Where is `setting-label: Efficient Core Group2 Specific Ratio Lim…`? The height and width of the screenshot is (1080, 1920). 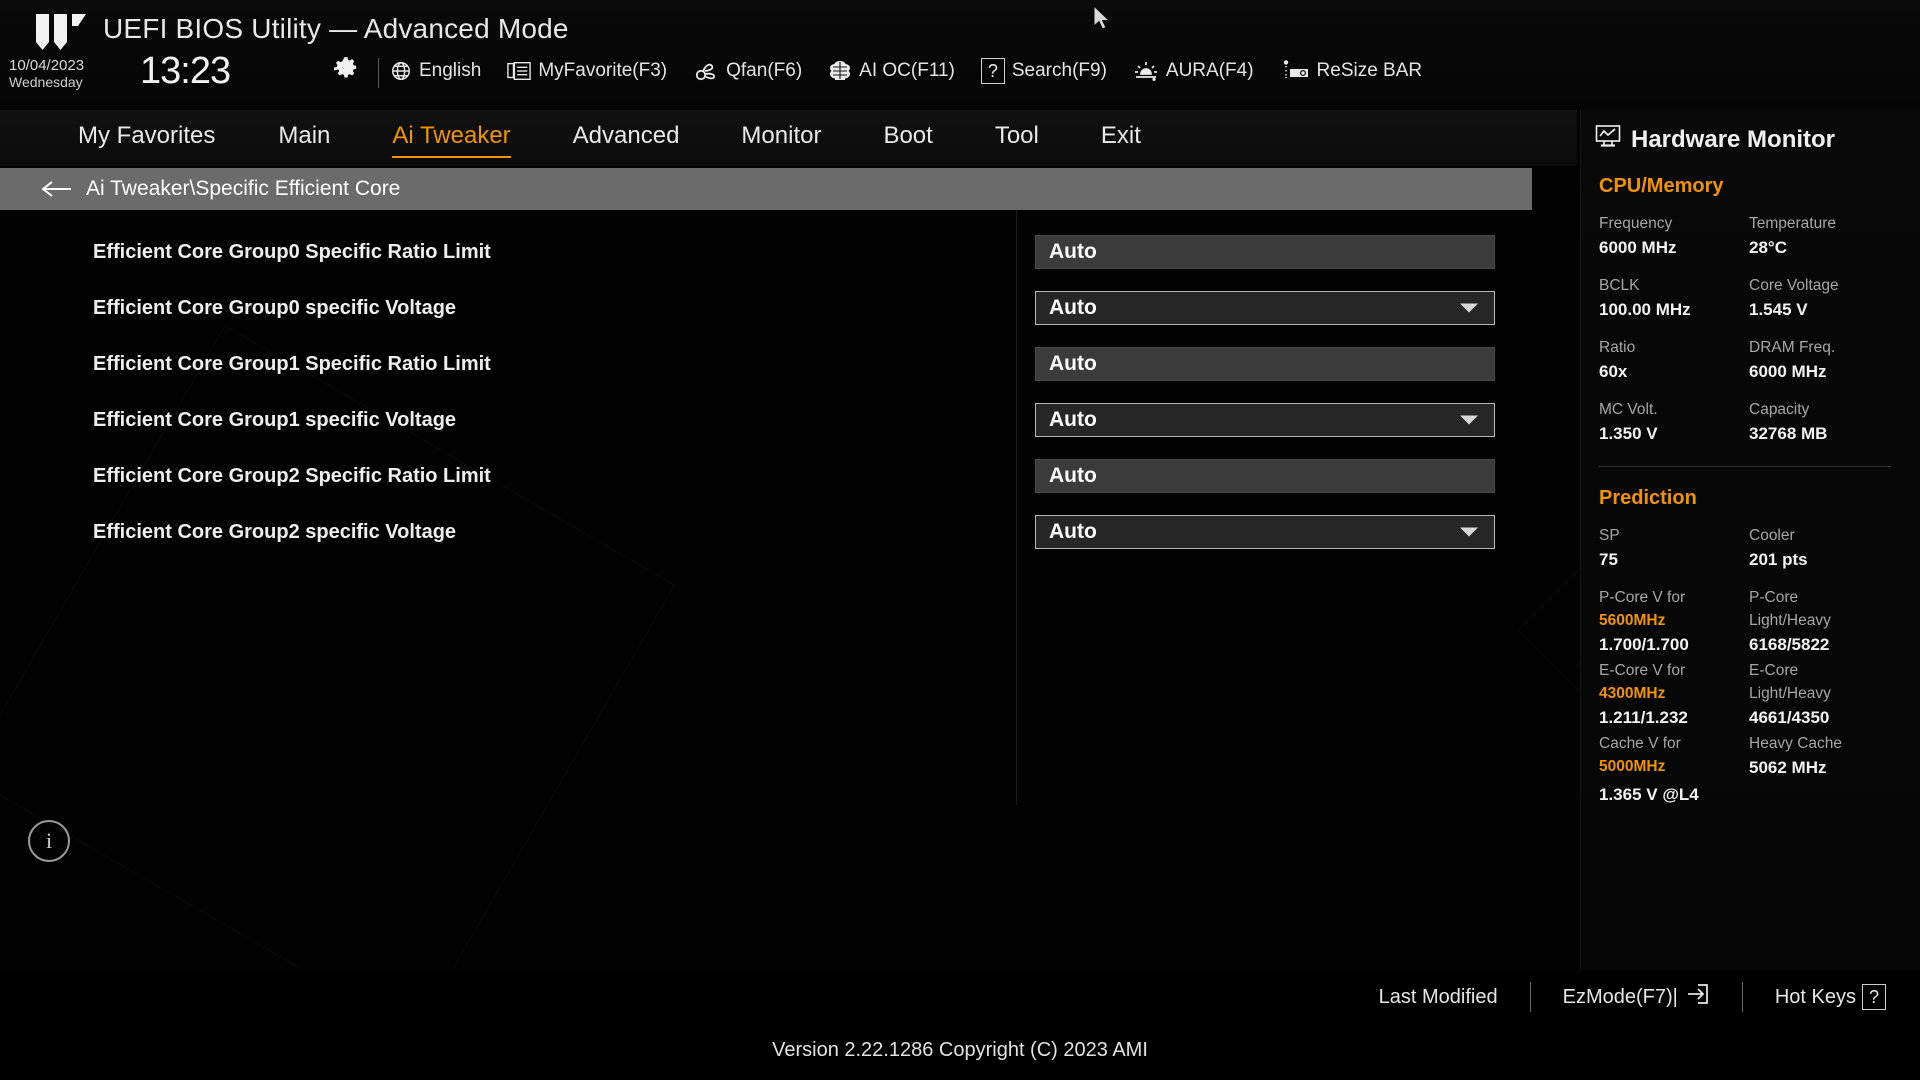 setting-label: Efficient Core Group2 Specific Ratio Lim… is located at coordinates (292, 475).